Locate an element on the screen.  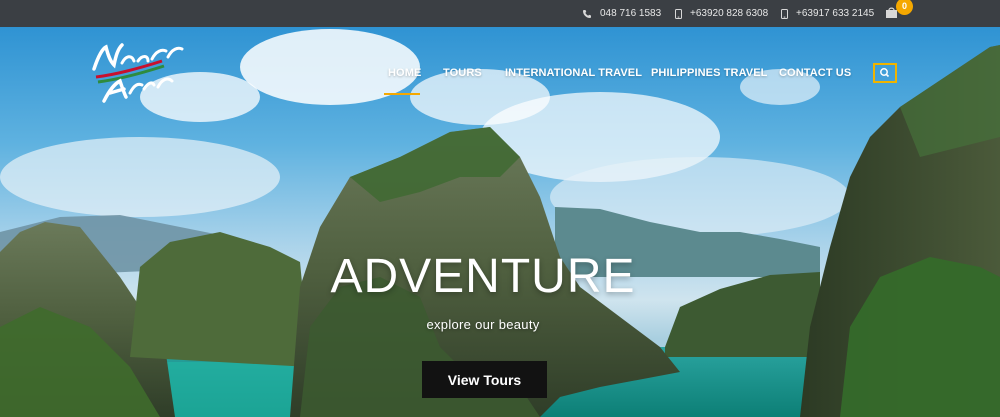
view-tours-button: View Tours is located at coordinates (484, 379).